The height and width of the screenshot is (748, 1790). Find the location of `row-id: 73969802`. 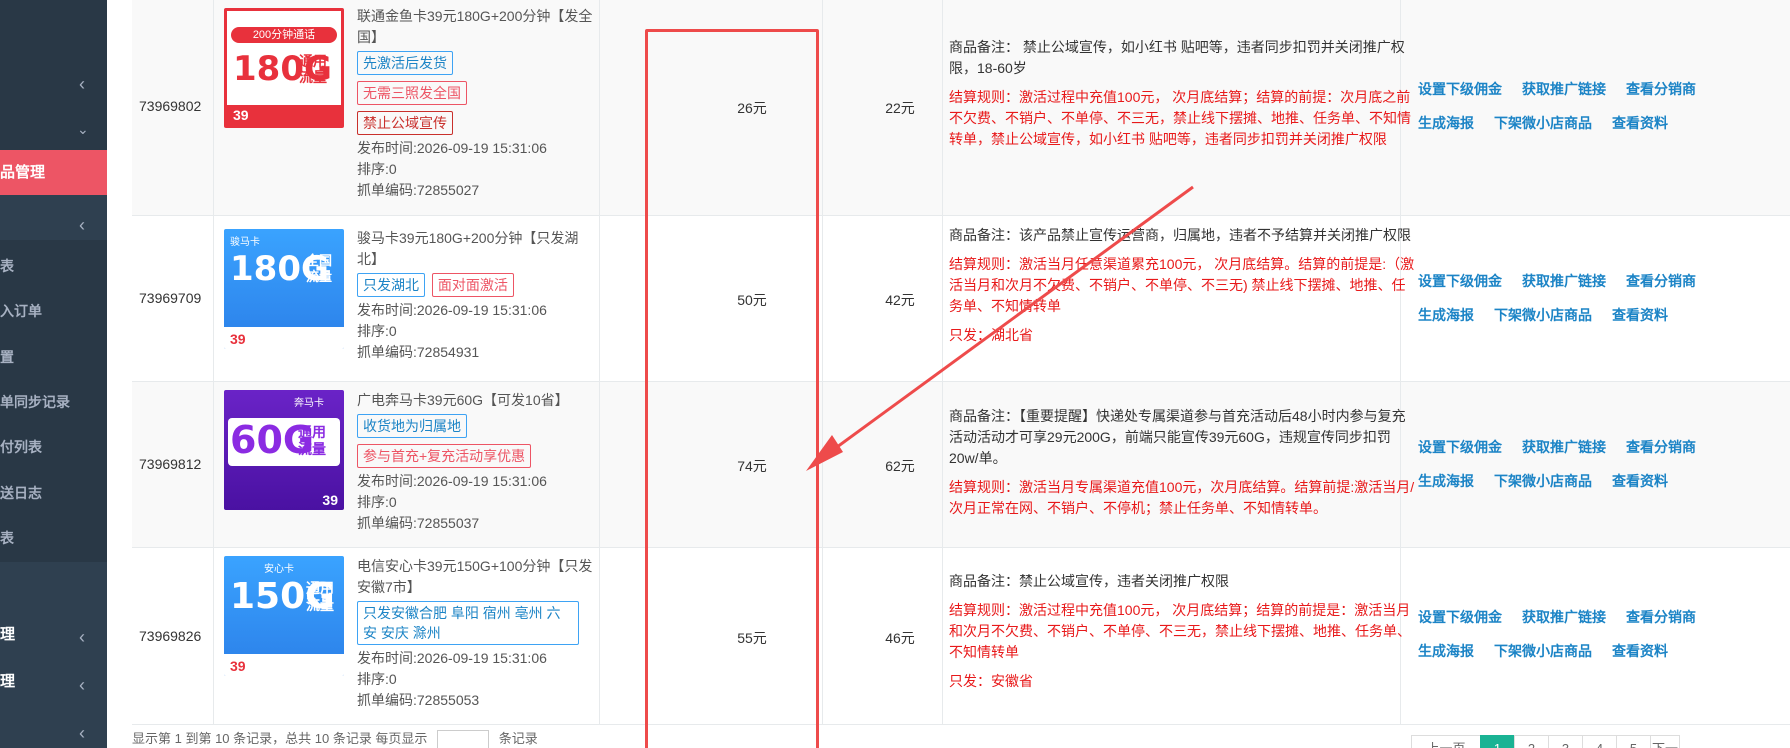

row-id: 73969802 is located at coordinates (170, 106).